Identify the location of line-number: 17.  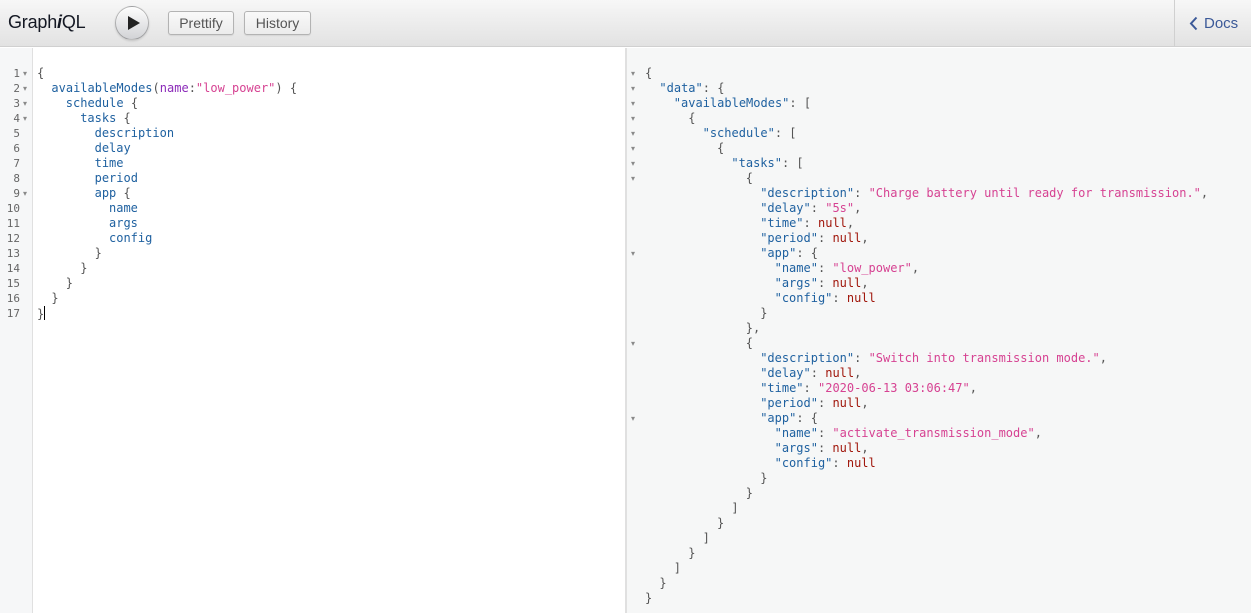
(13, 313).